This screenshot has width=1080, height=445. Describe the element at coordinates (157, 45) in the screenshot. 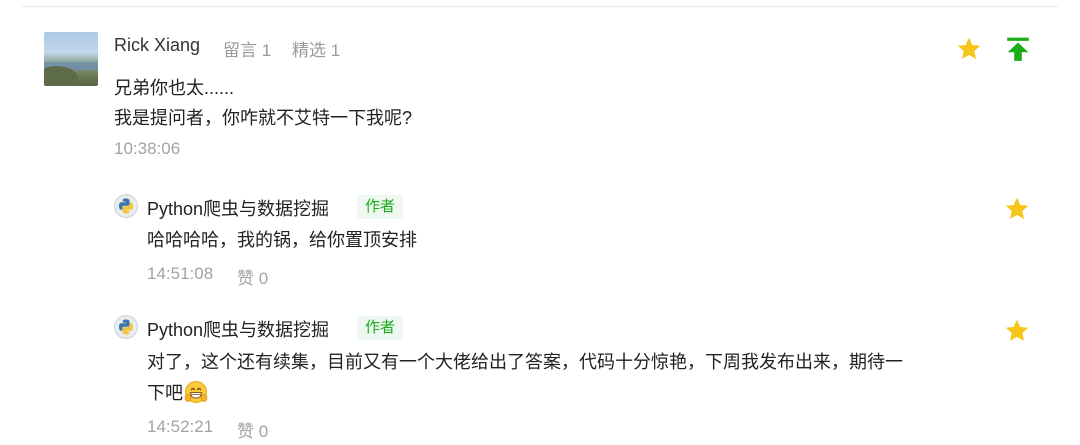

I see `comment-username: Rick Xiang` at that location.